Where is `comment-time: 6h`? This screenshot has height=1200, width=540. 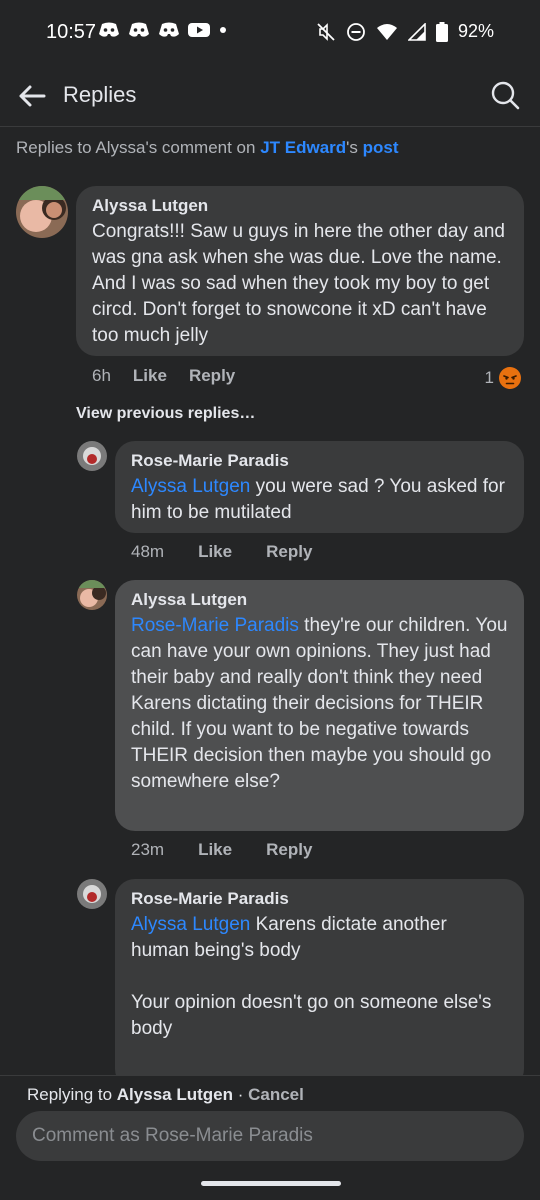 comment-time: 6h is located at coordinates (101, 375).